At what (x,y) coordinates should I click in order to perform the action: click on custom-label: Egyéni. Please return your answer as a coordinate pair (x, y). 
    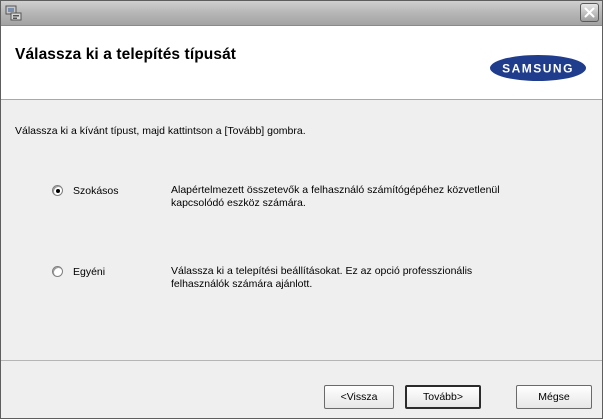
    Looking at the image, I should click on (89, 272).